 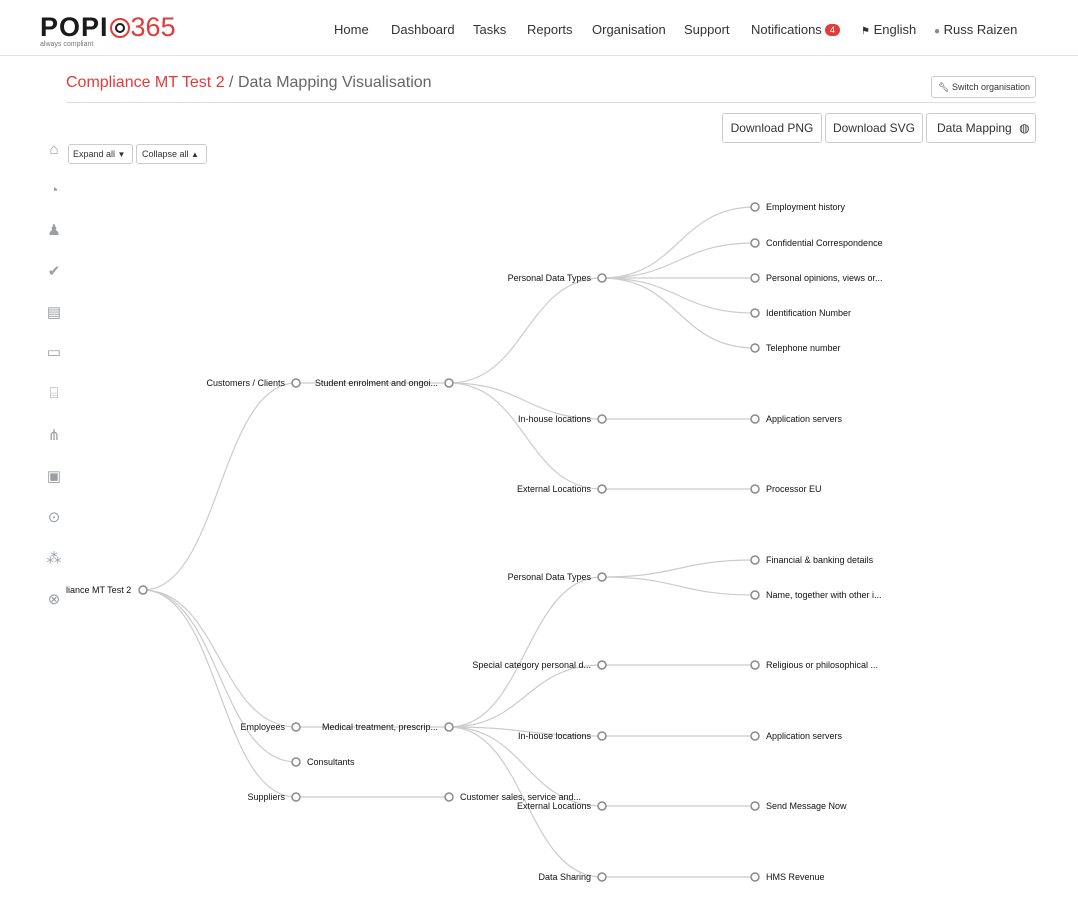 I want to click on tree-level4-label: Send Message Now, so click(x=806, y=806).